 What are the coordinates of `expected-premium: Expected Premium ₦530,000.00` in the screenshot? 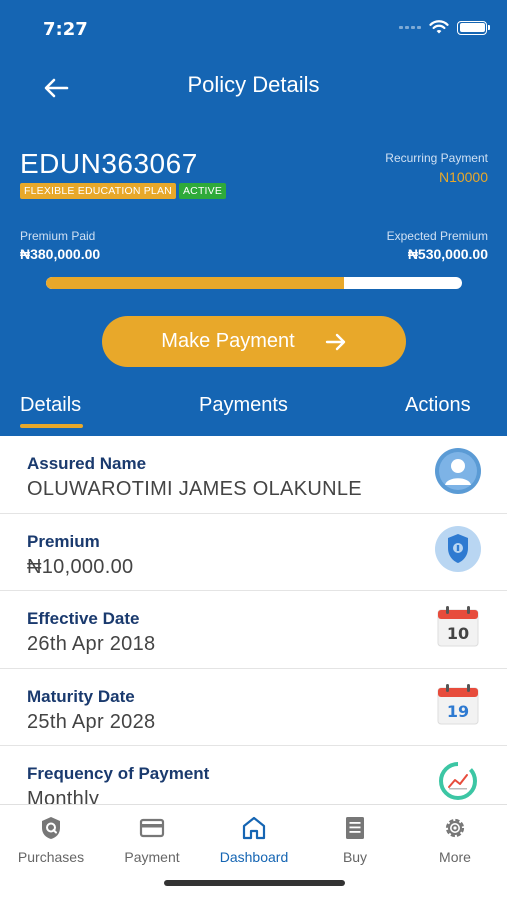 It's located at (437, 245).